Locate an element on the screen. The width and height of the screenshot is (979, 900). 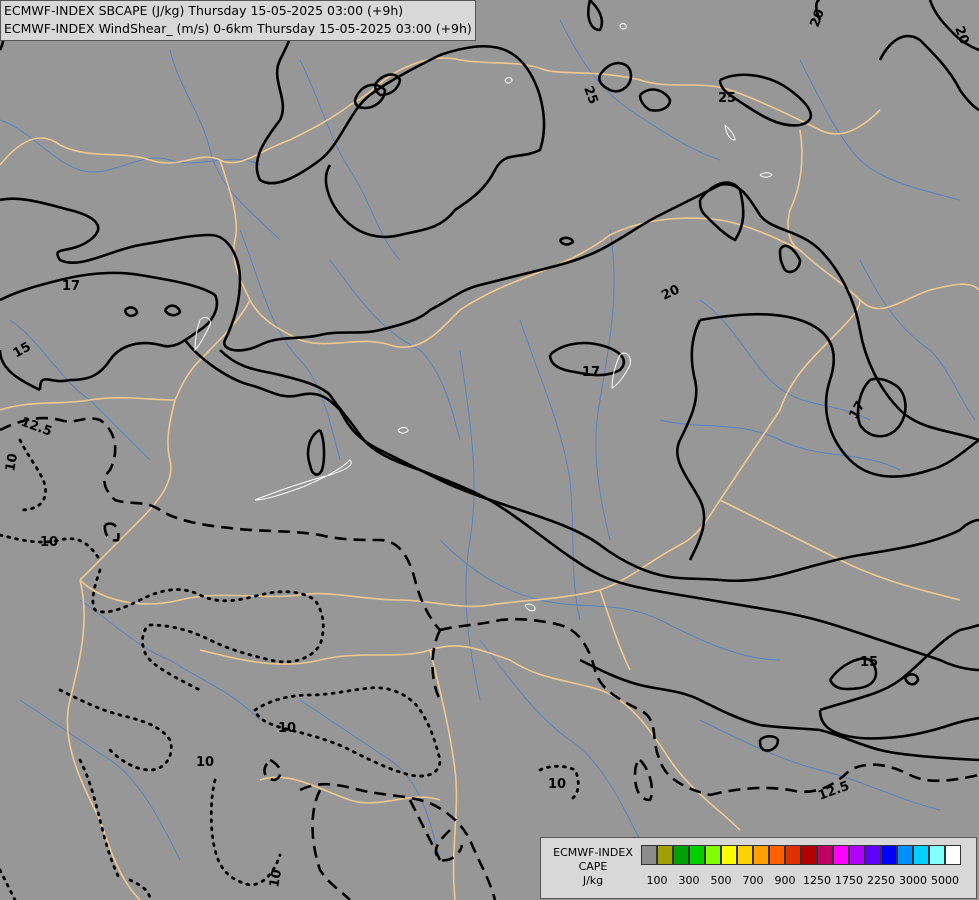
legend-tick-label: 900 is located at coordinates (785, 880).